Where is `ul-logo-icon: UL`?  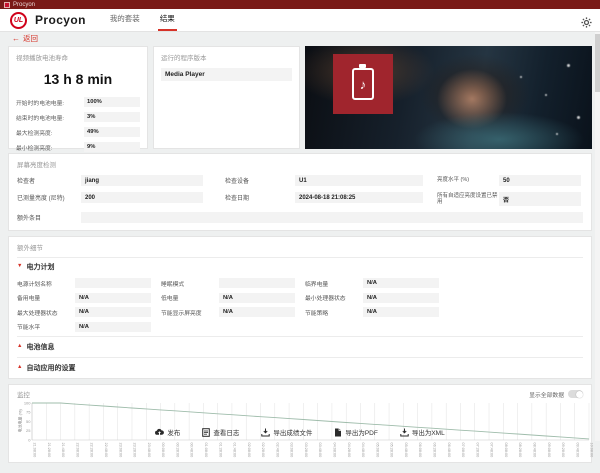
ul-logo-icon: UL is located at coordinates (18, 20).